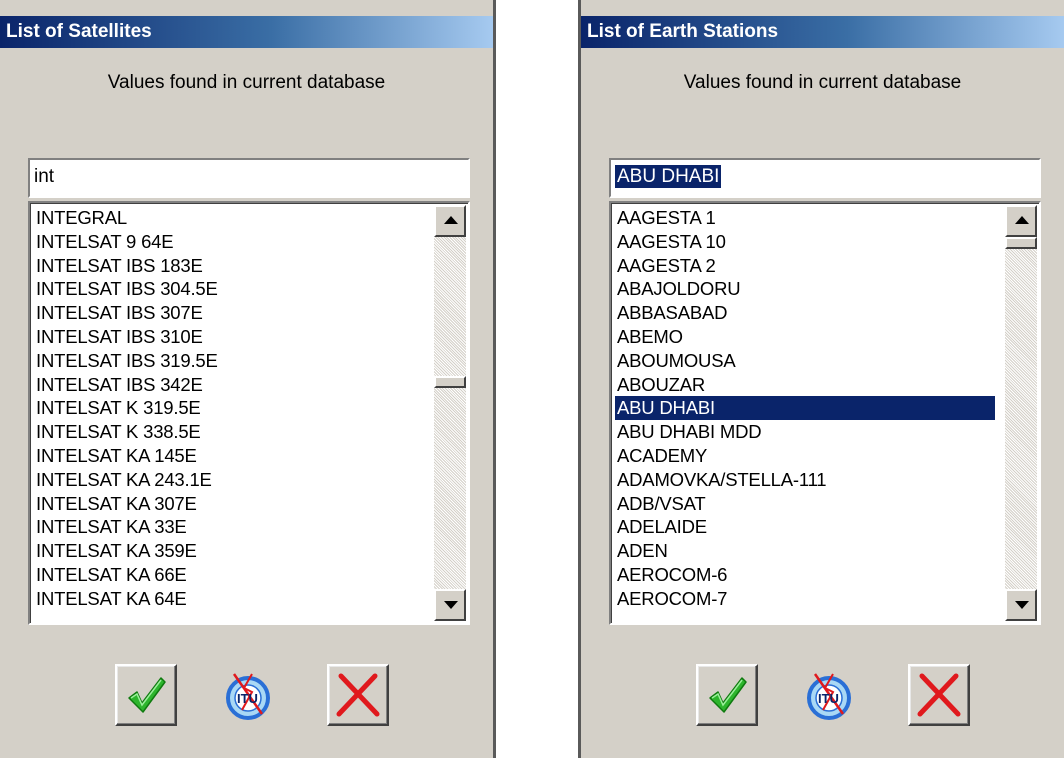 Image resolution: width=1064 pixels, height=758 pixels. I want to click on list-item: AAGESTA 2, so click(805, 266).